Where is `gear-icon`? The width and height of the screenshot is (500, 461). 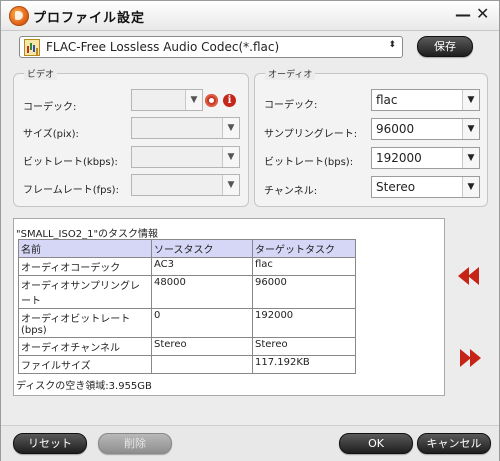 gear-icon is located at coordinates (211, 100).